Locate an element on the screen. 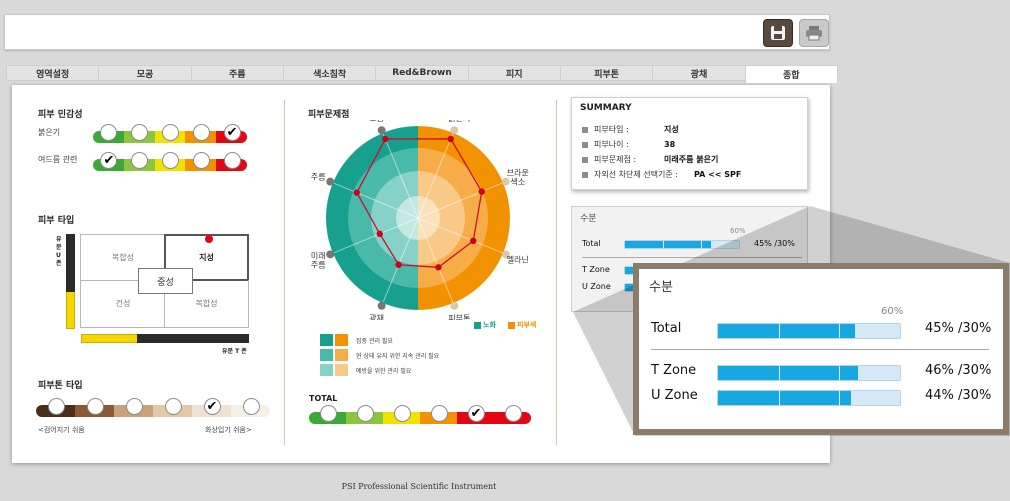 This screenshot has width=1010, height=501. tab-overall: 종합 is located at coordinates (791, 74).